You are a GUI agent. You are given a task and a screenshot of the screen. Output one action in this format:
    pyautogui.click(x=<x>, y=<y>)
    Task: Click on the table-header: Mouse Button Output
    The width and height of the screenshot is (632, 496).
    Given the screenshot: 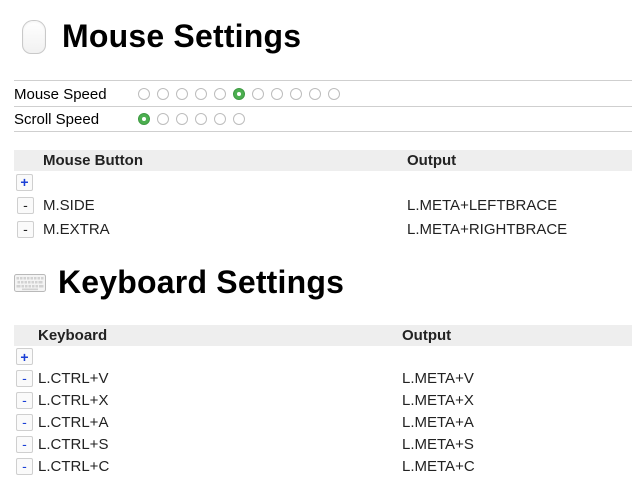 What is the action you would take?
    pyautogui.click(x=323, y=160)
    